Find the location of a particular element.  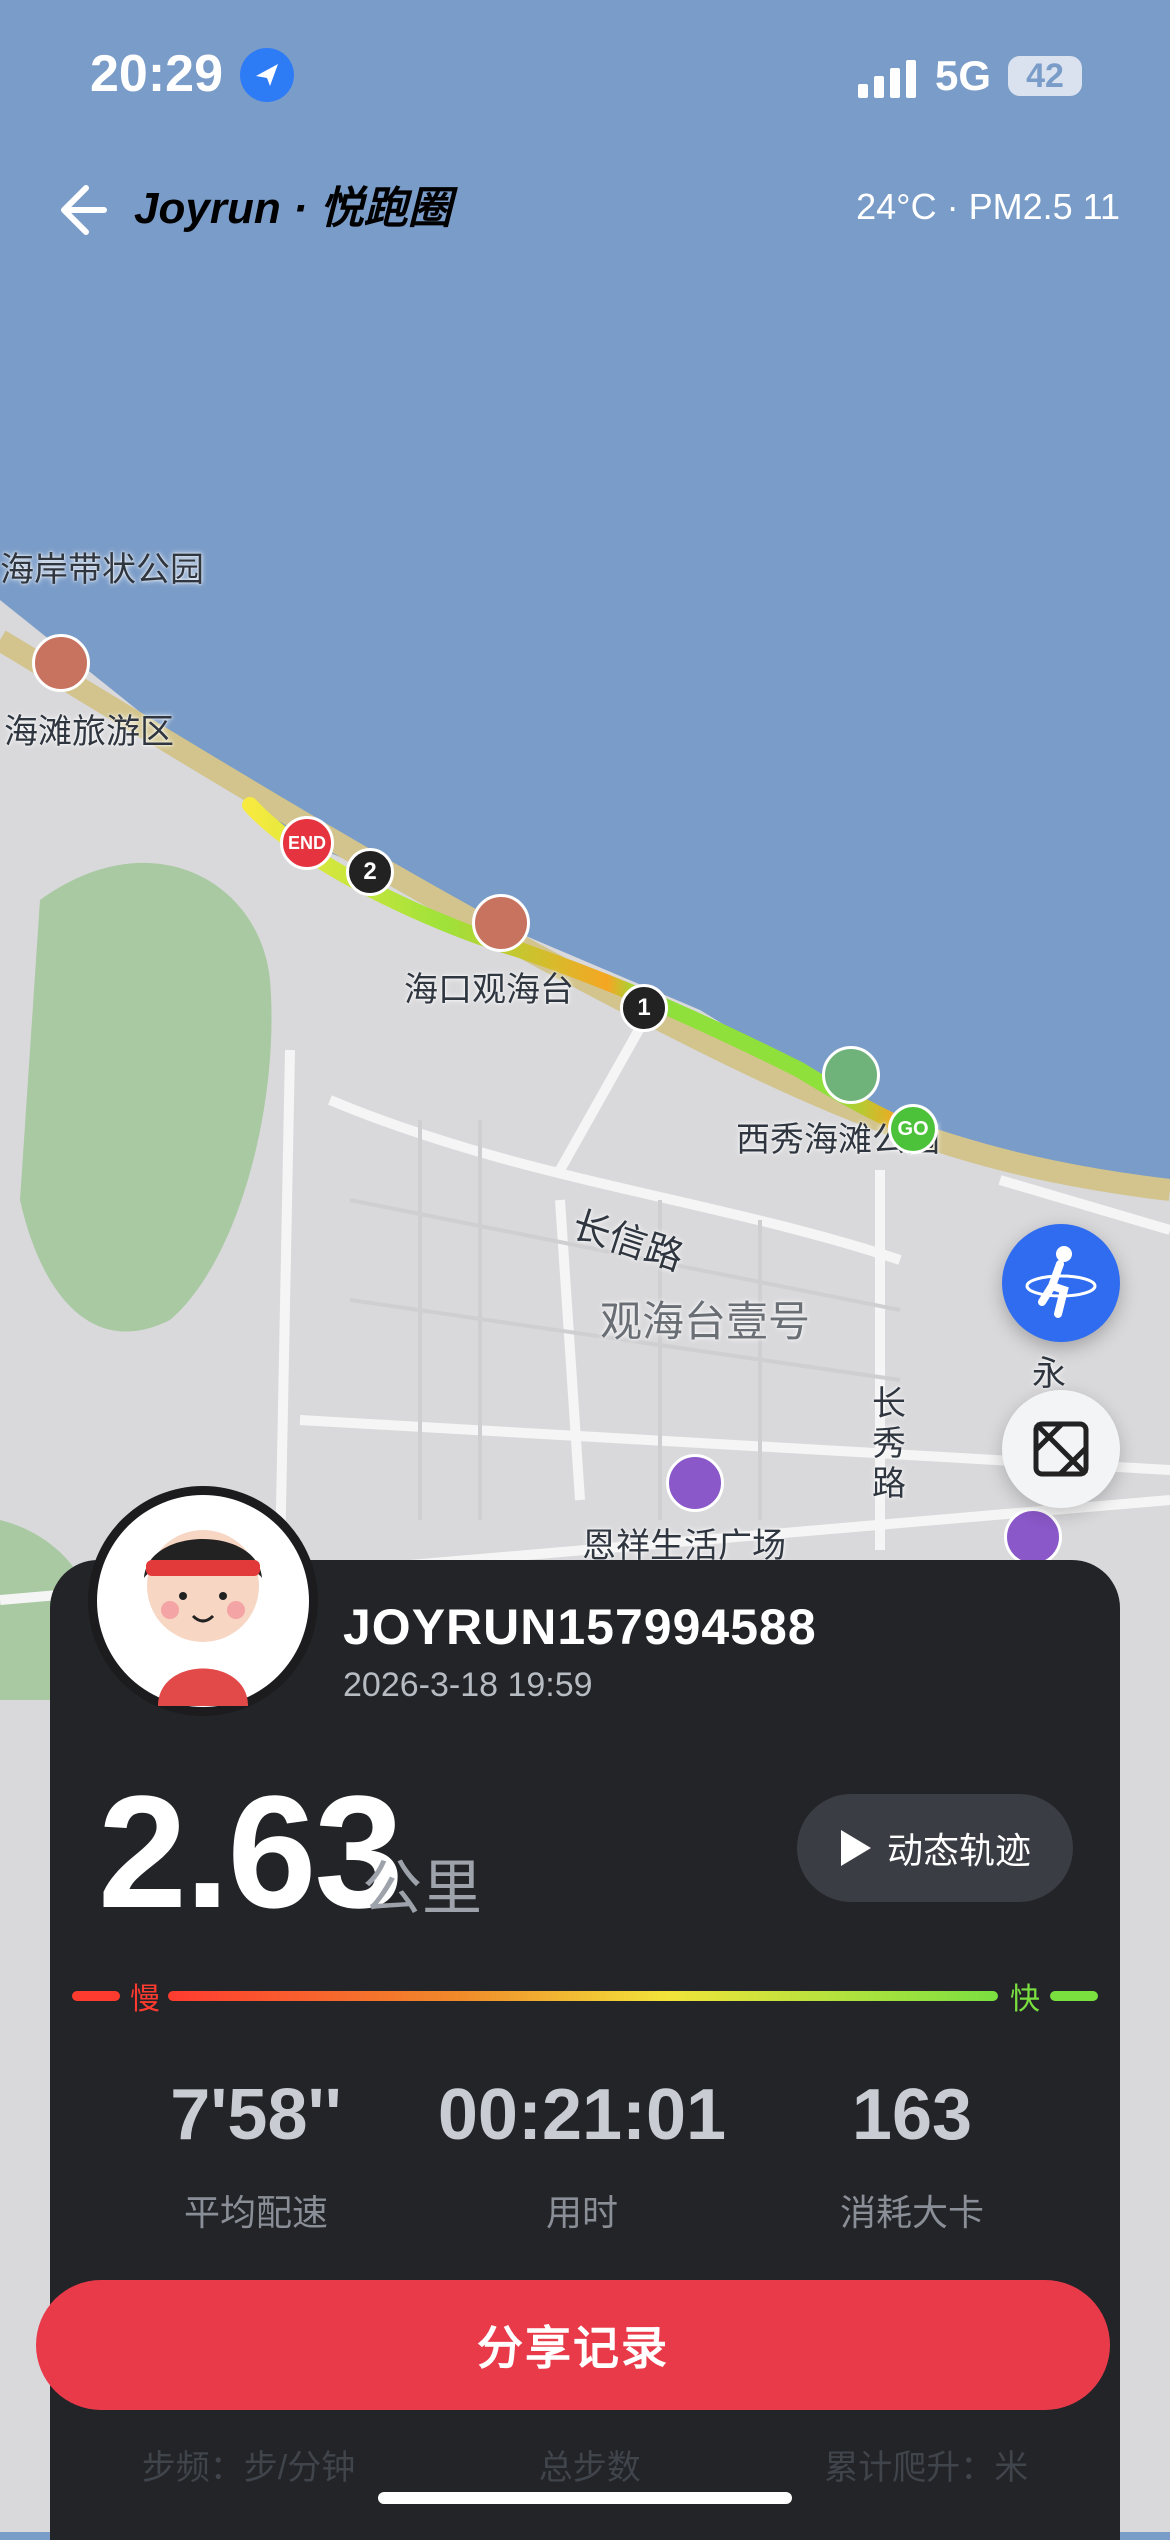

km-marker-2: 2 is located at coordinates (370, 872).